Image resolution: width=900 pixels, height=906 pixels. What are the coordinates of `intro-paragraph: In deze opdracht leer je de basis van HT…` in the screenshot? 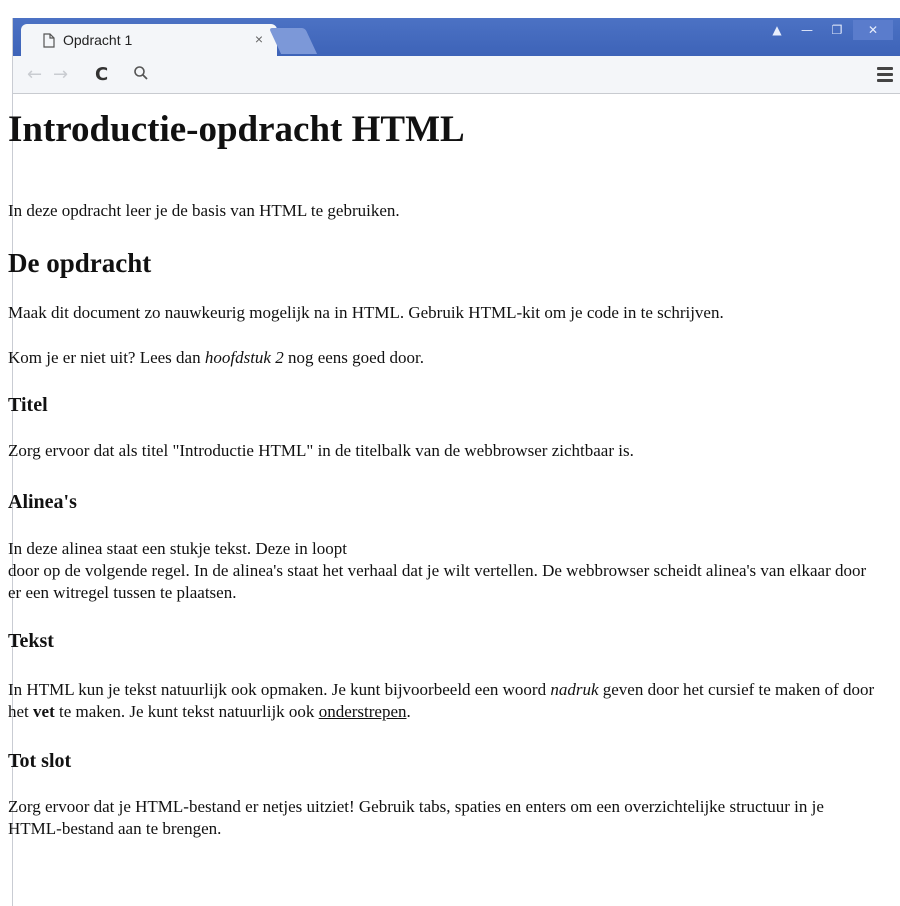 It's located at (204, 210).